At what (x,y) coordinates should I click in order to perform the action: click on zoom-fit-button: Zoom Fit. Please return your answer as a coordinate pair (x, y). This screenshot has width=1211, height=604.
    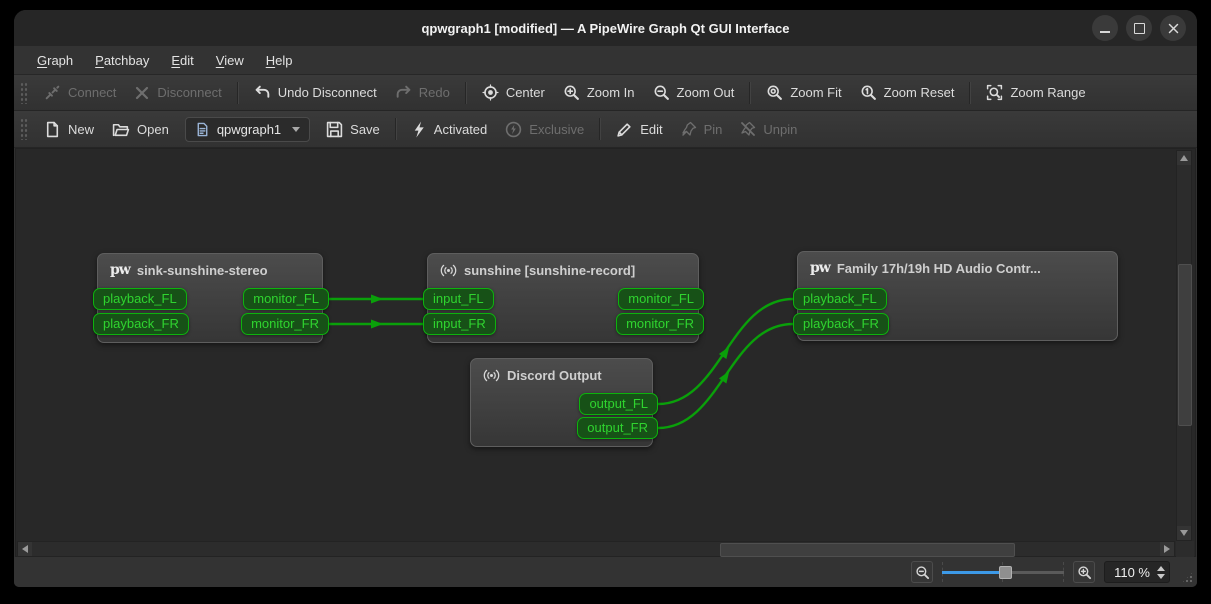
    Looking at the image, I should click on (803, 92).